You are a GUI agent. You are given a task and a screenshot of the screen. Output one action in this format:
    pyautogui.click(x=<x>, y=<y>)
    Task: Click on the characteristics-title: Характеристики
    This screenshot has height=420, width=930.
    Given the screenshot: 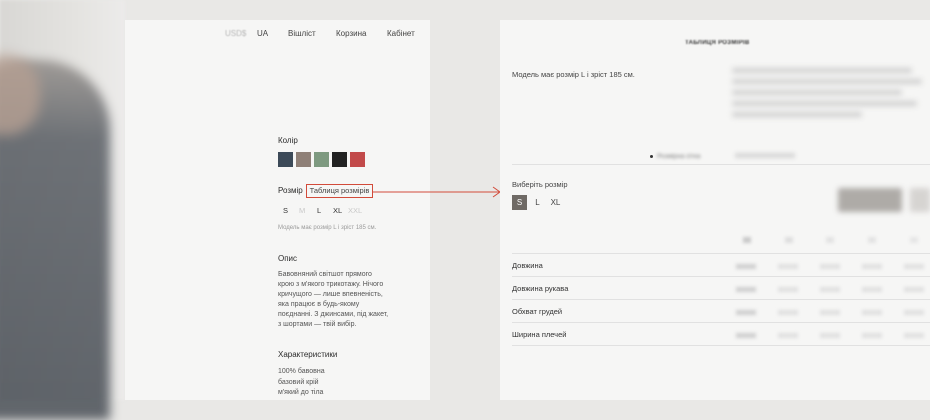 What is the action you would take?
    pyautogui.click(x=308, y=354)
    